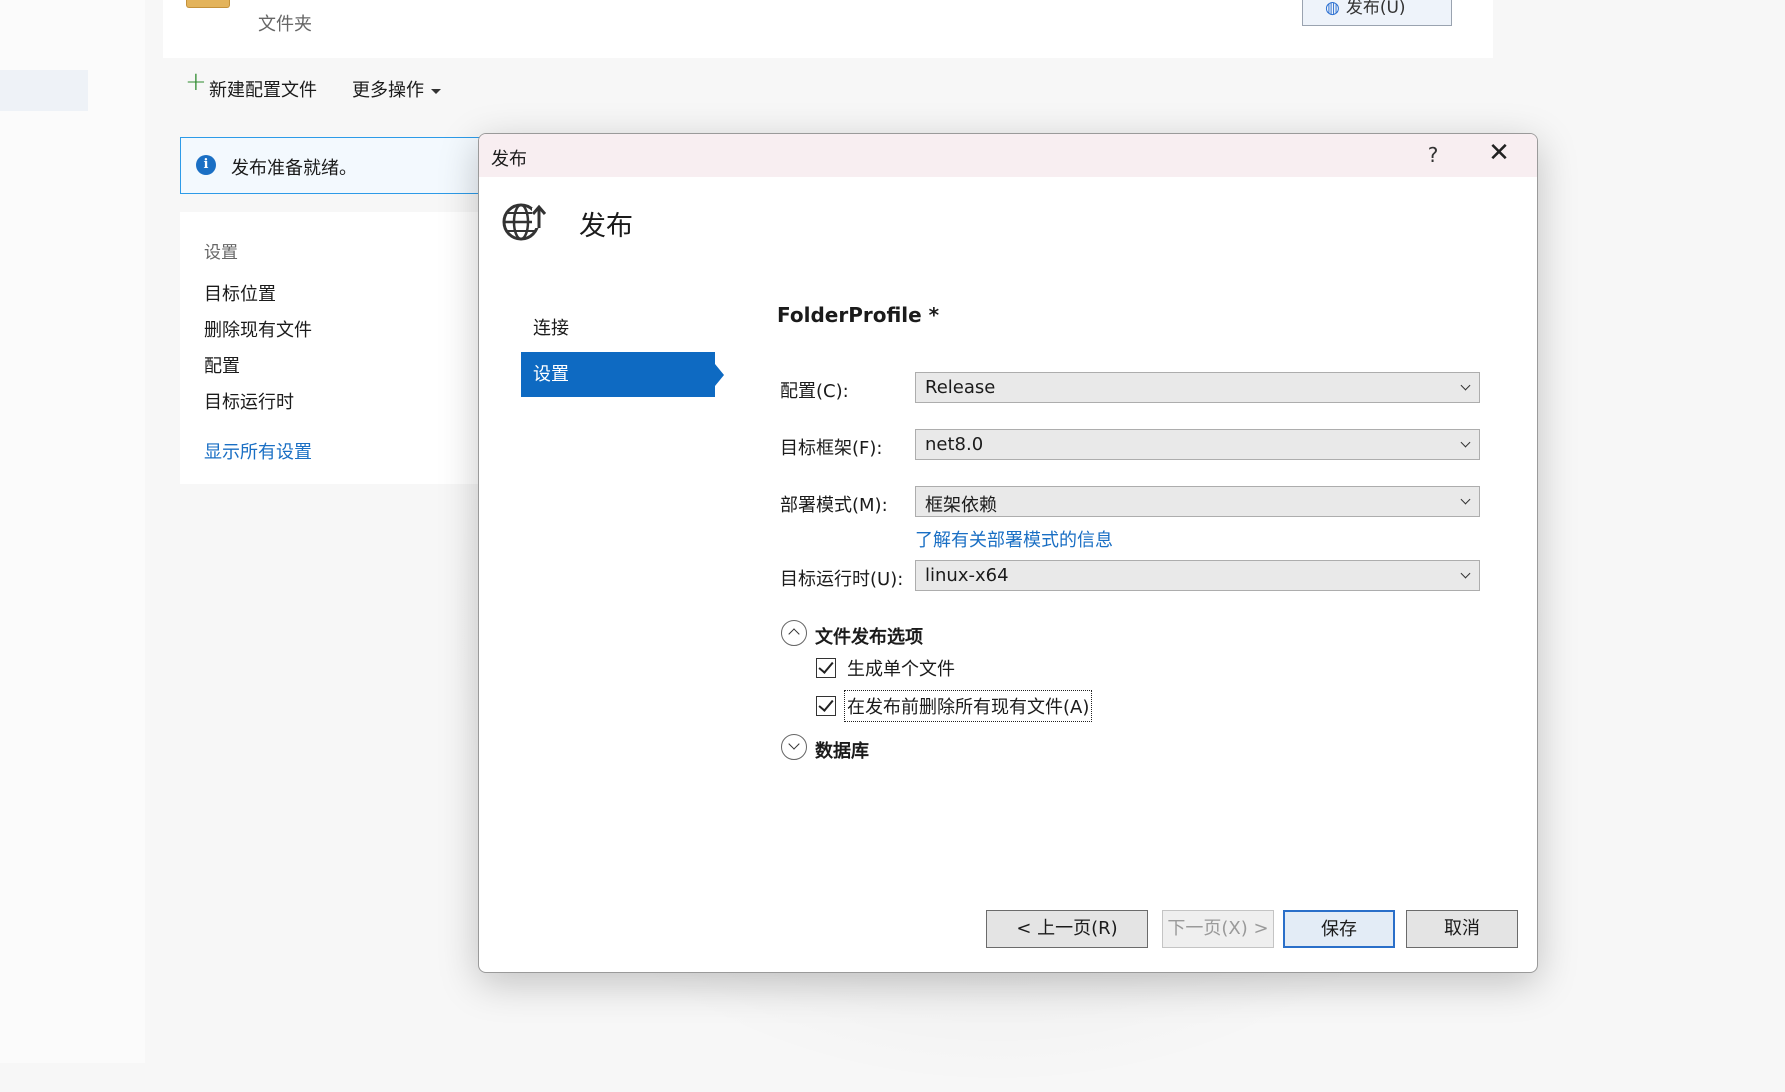 The image size is (1785, 1092). Describe the element at coordinates (834, 505) in the screenshot. I see `deployment-mode-label: 部署模式(M):` at that location.